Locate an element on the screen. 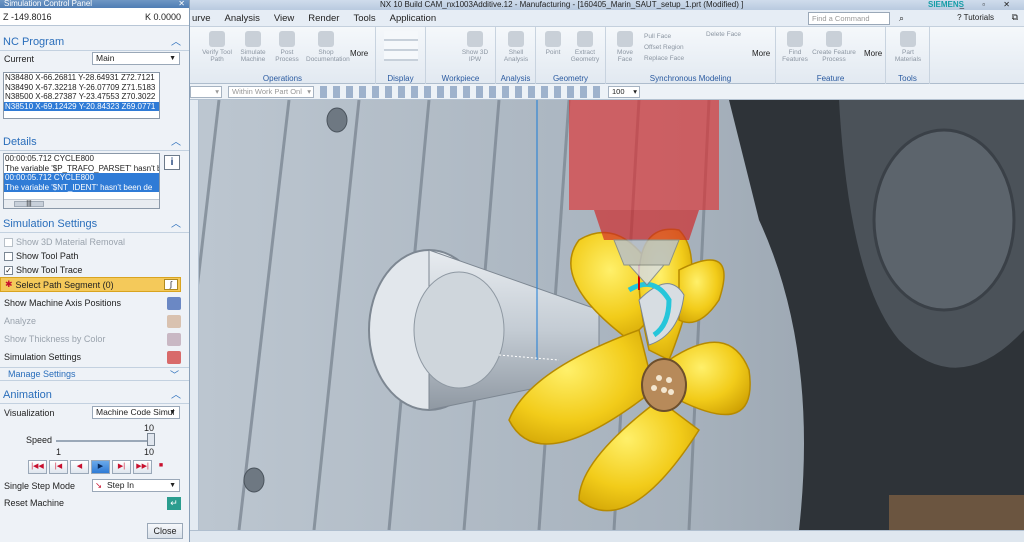  reset-machine-row: Reset Machine ↵ is located at coordinates (94, 503).